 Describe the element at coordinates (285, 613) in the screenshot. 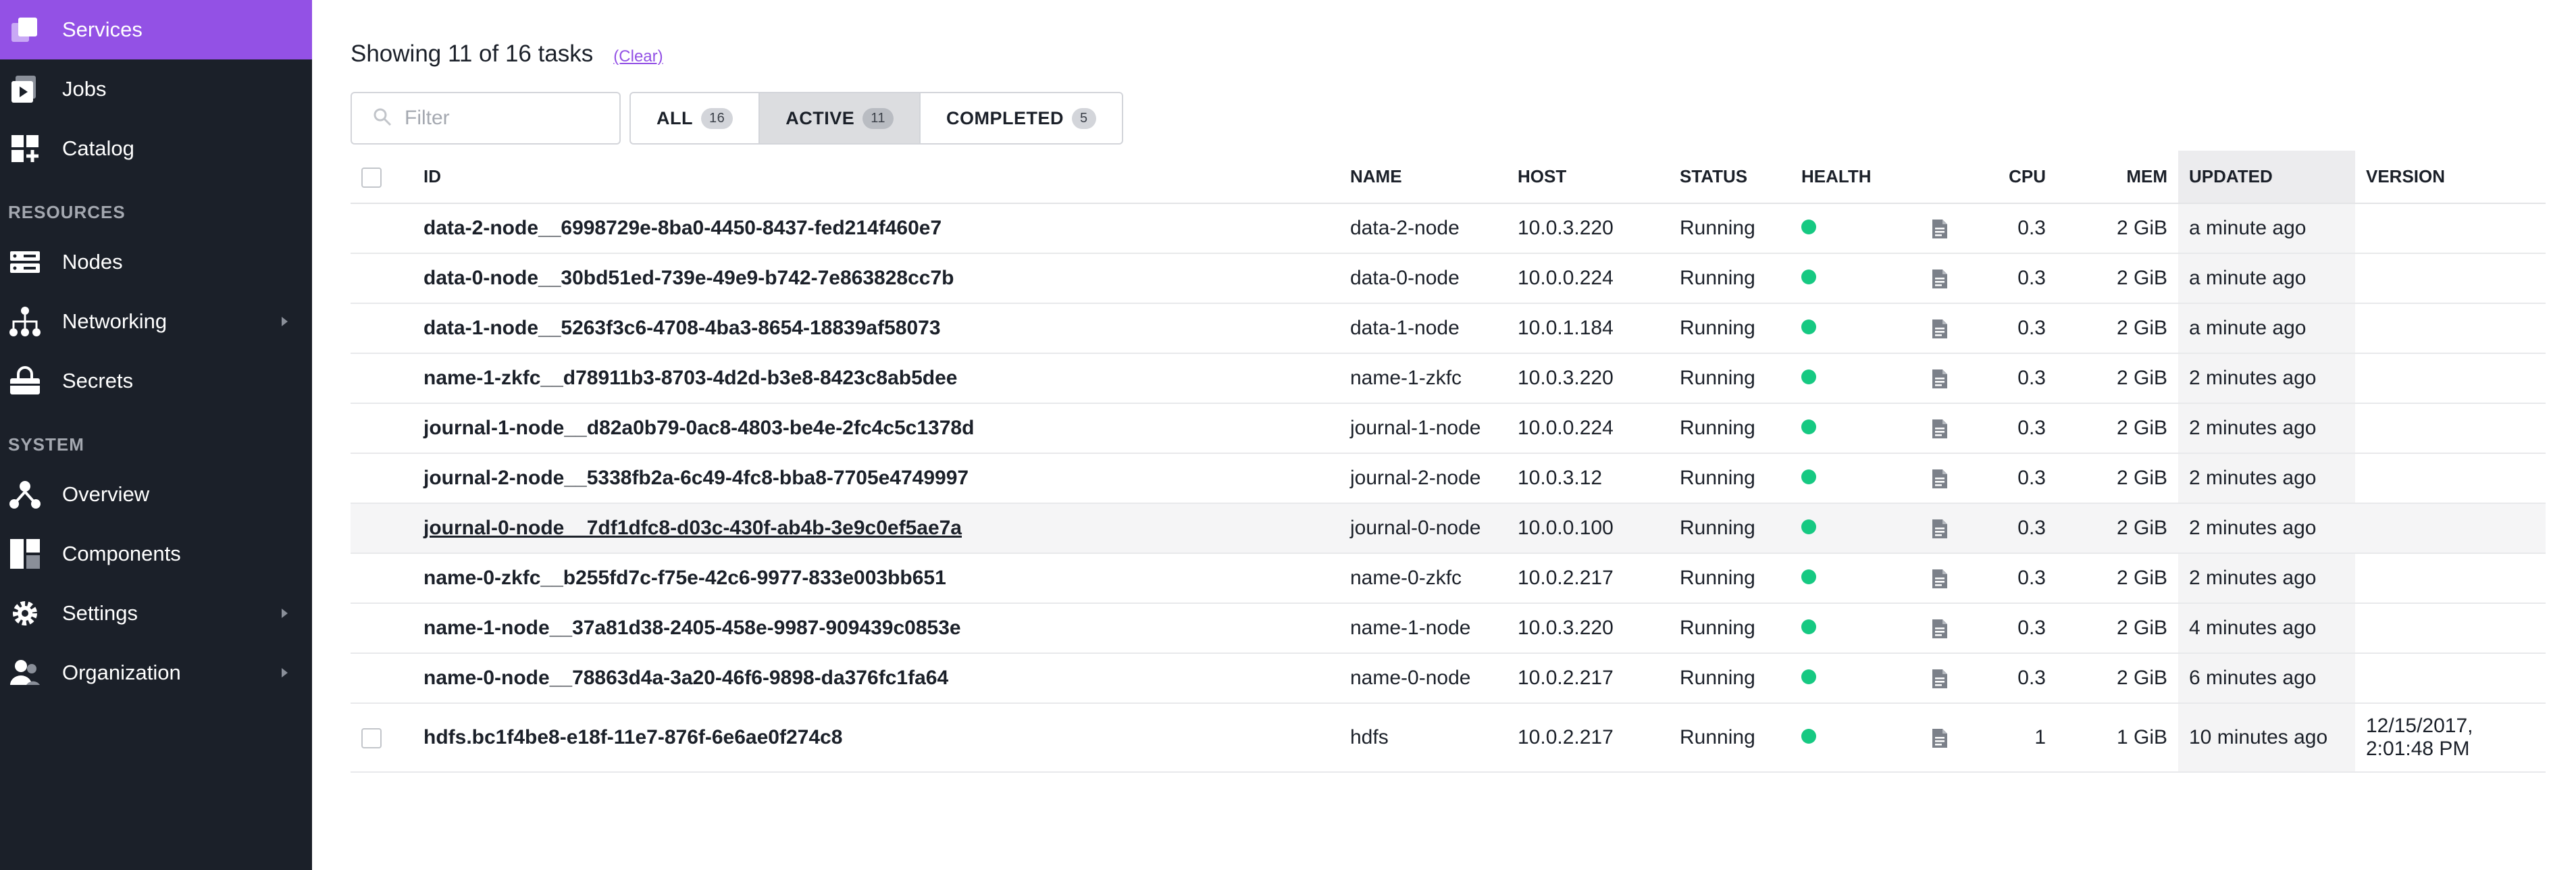

I see `chevron-right-icon` at that location.